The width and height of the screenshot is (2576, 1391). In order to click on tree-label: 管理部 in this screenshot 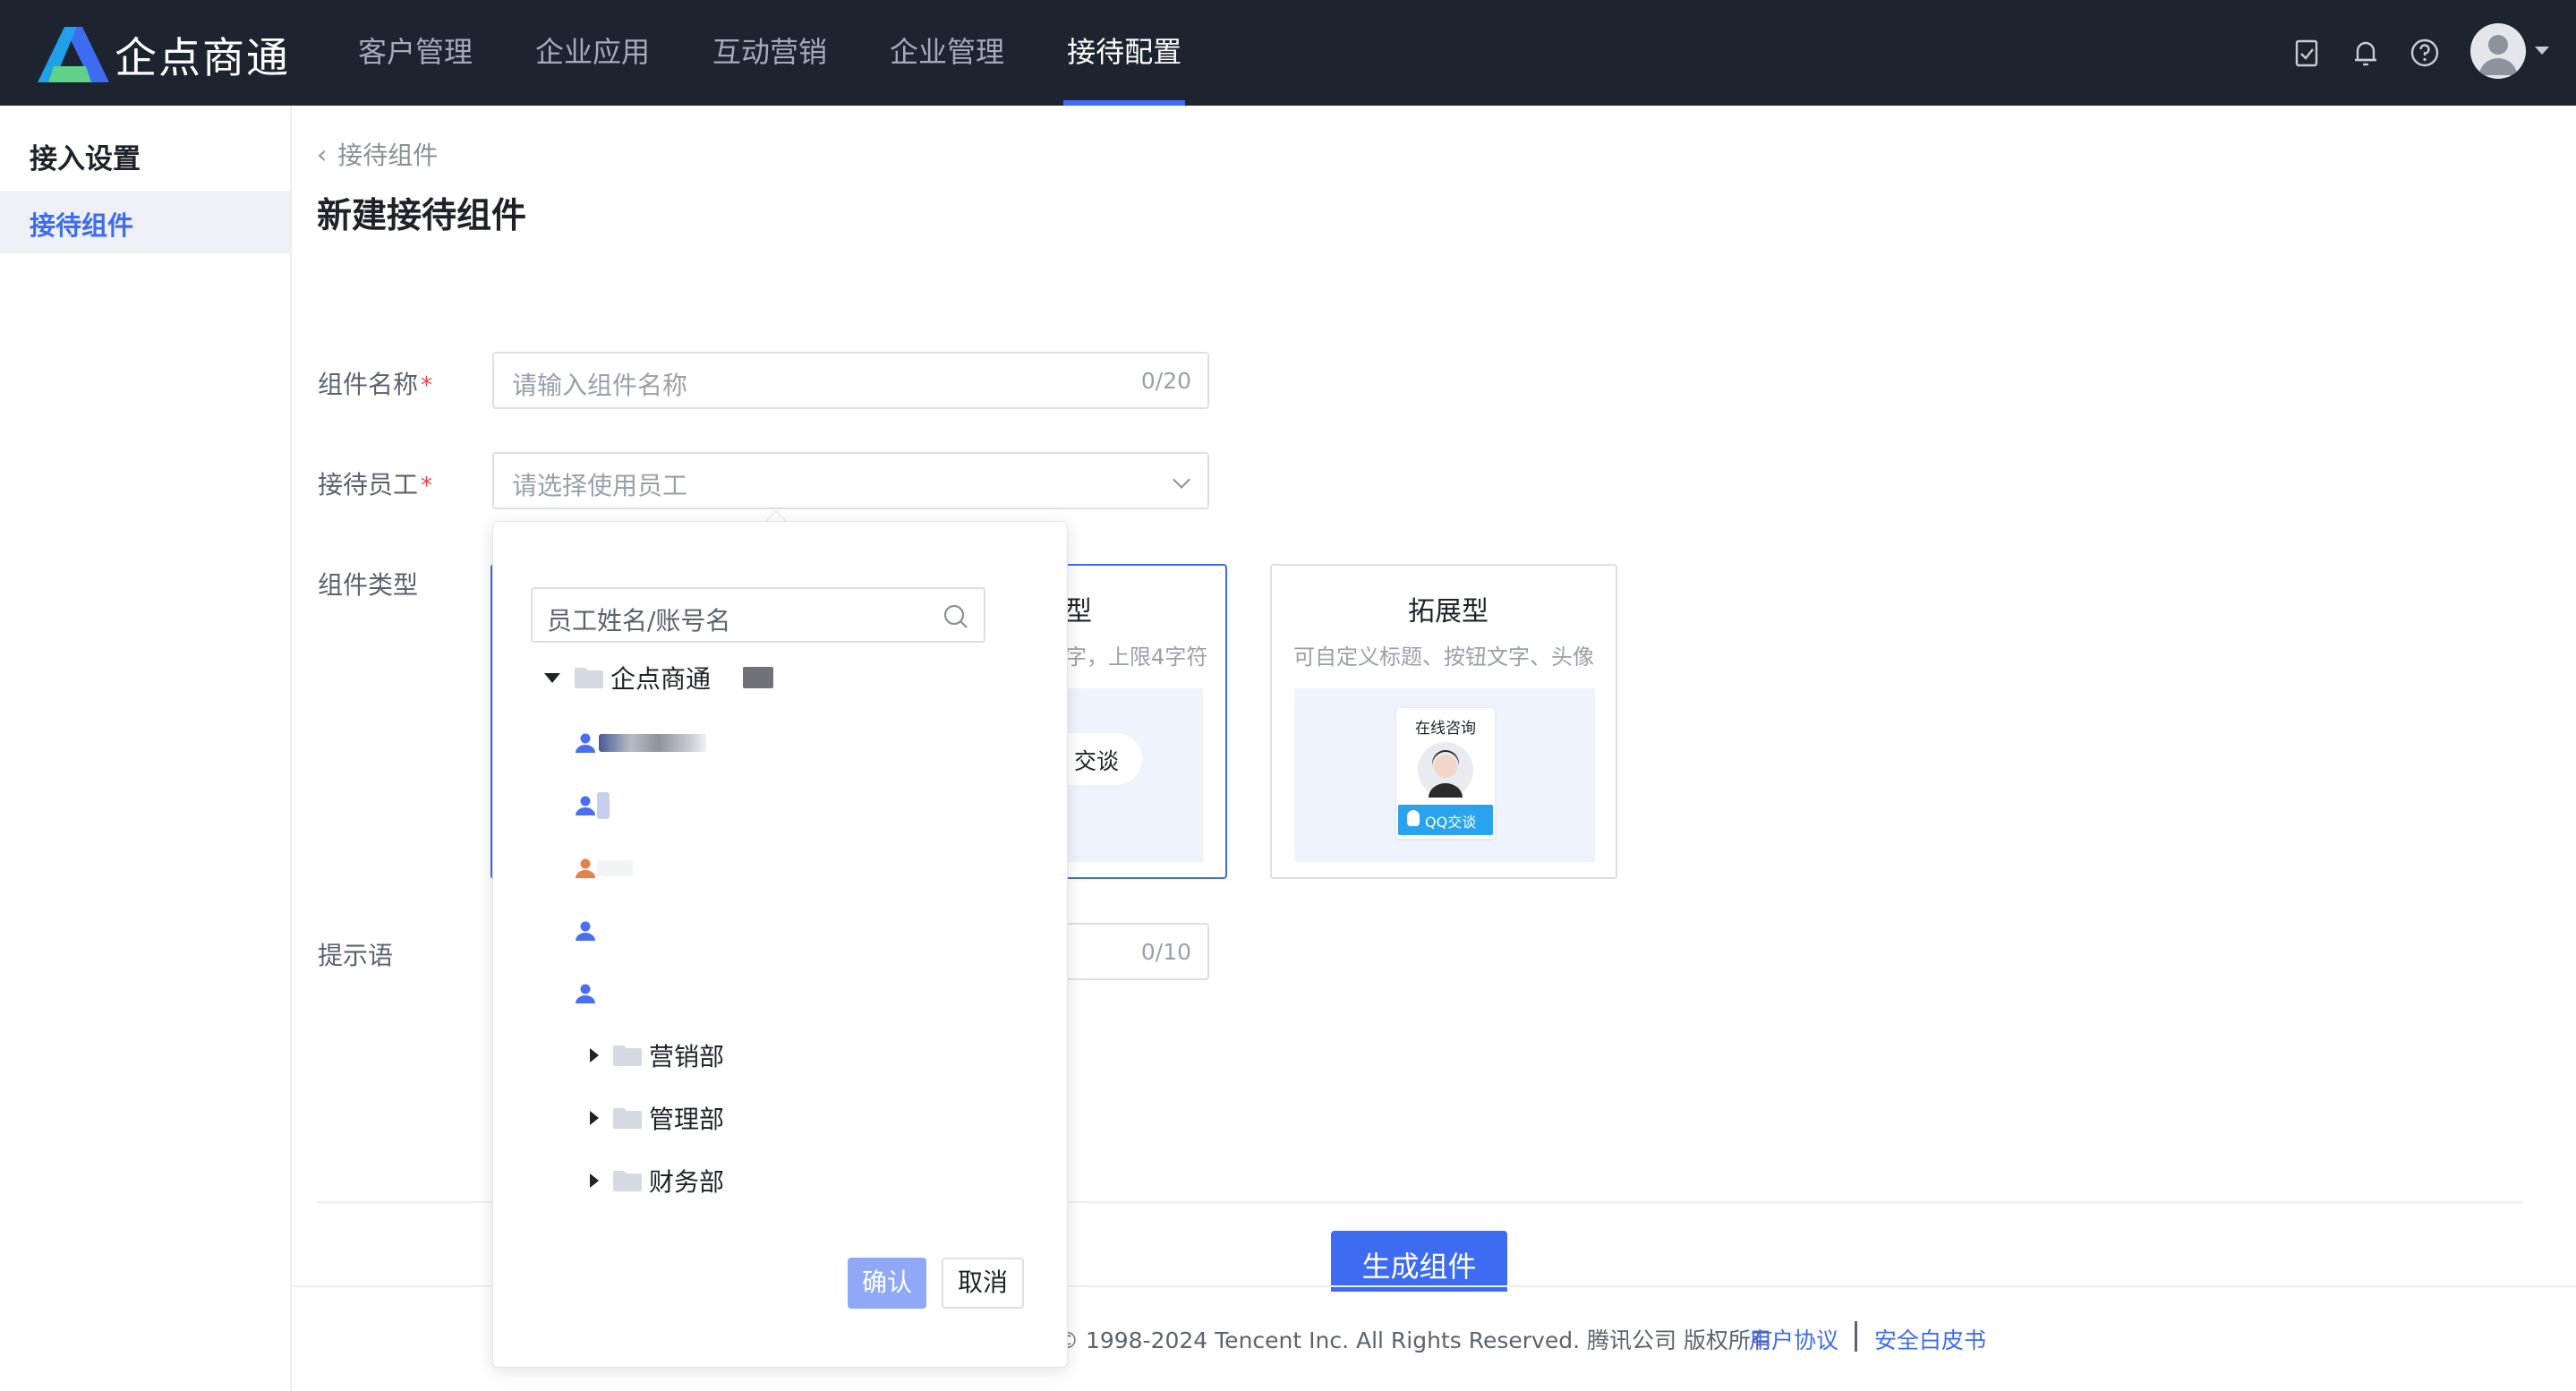, I will do `click(687, 1120)`.